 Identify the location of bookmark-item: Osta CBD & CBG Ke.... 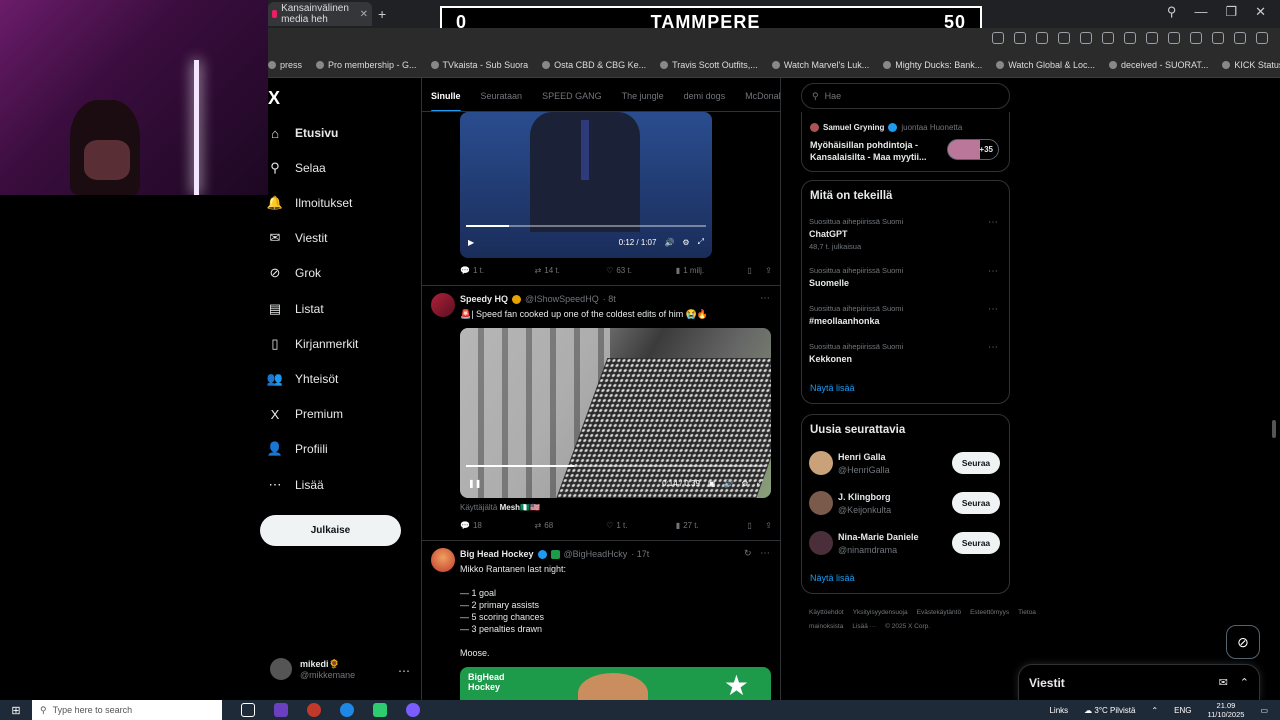
(594, 65).